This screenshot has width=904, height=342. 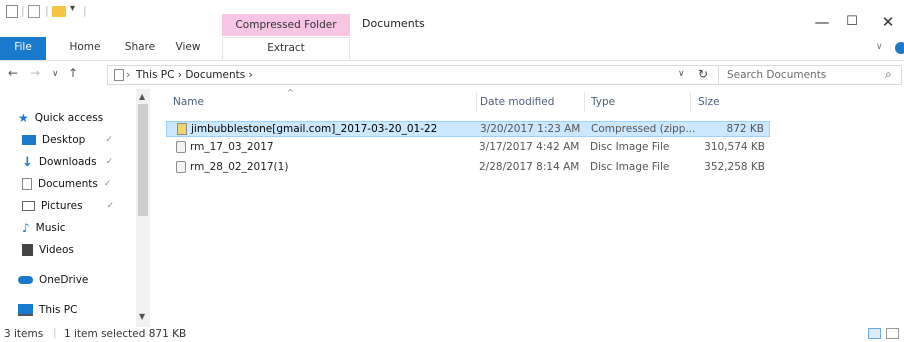 What do you see at coordinates (879, 47) in the screenshot?
I see `expand-ribbon-icon: ∨` at bounding box center [879, 47].